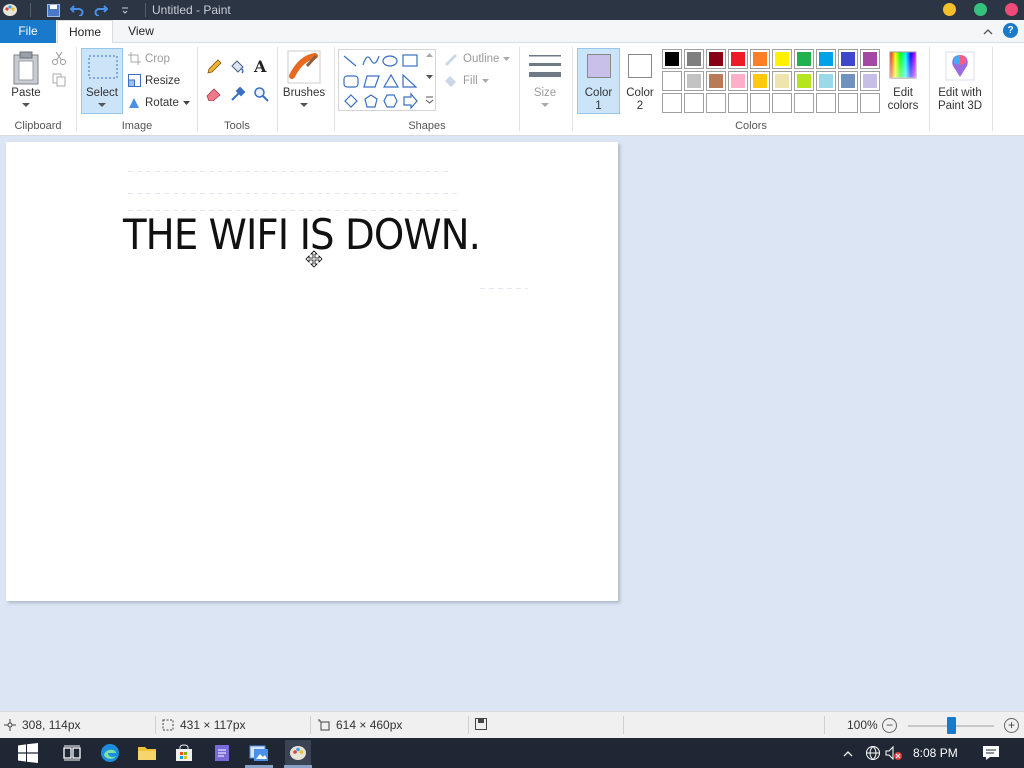 Image resolution: width=1024 pixels, height=768 pixels. What do you see at coordinates (1010, 30) in the screenshot?
I see `help-icon: ?` at bounding box center [1010, 30].